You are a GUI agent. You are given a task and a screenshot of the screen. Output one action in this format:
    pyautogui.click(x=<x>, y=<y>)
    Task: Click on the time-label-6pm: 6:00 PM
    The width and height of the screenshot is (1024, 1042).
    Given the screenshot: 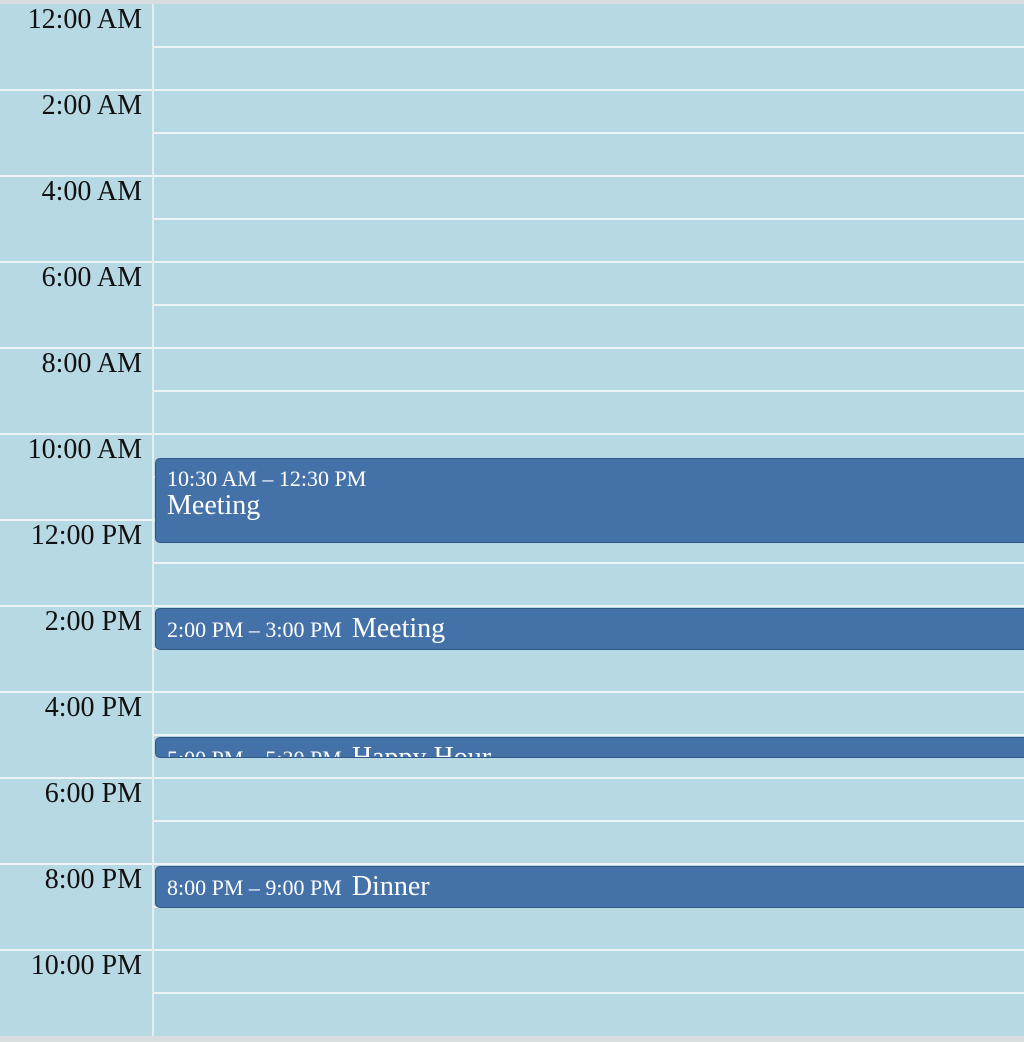 What is the action you would take?
    pyautogui.click(x=93, y=793)
    